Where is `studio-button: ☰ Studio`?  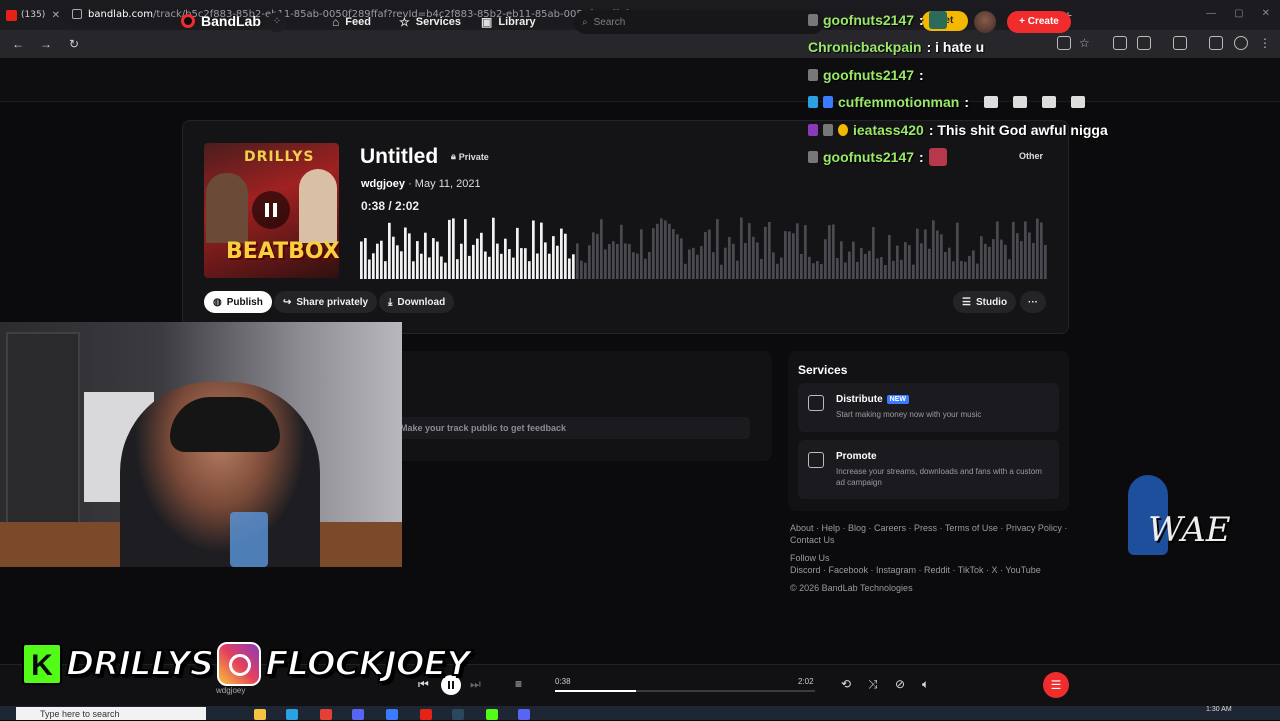 studio-button: ☰ Studio is located at coordinates (985, 302).